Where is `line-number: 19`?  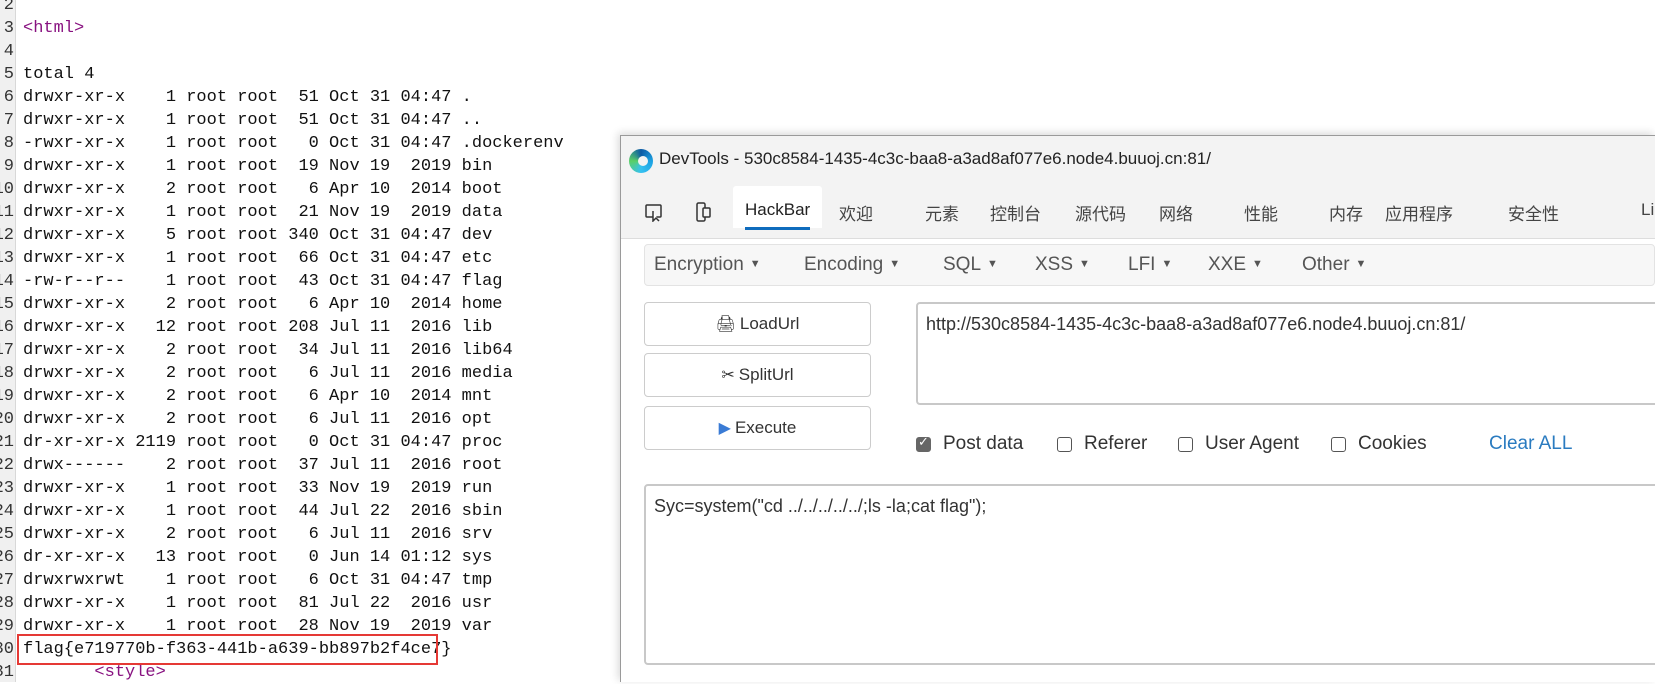 line-number: 19 is located at coordinates (7, 396).